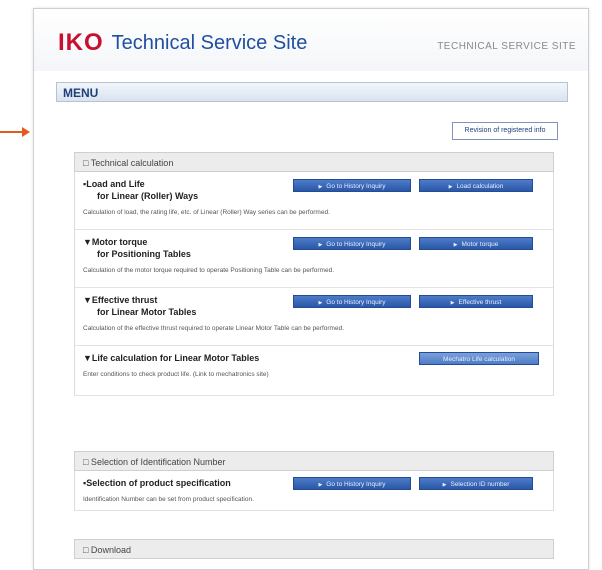  What do you see at coordinates (314, 162) in the screenshot?
I see `section-header: □ Technical calculation` at bounding box center [314, 162].